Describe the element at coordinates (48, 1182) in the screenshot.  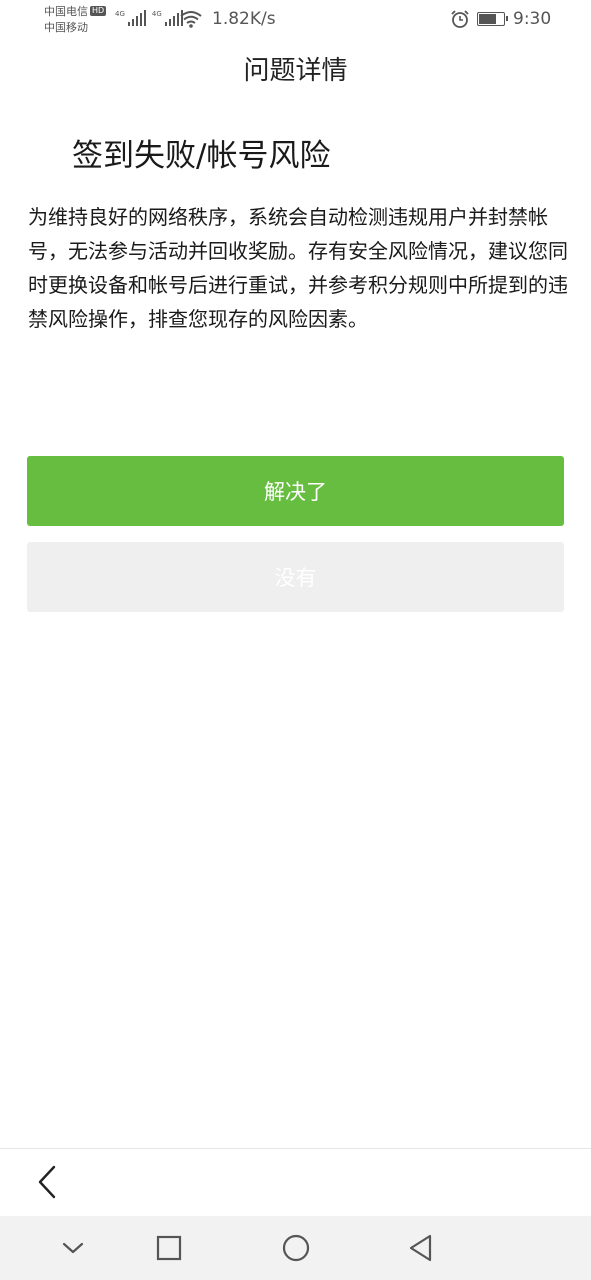
I see `chevron-left-icon` at that location.